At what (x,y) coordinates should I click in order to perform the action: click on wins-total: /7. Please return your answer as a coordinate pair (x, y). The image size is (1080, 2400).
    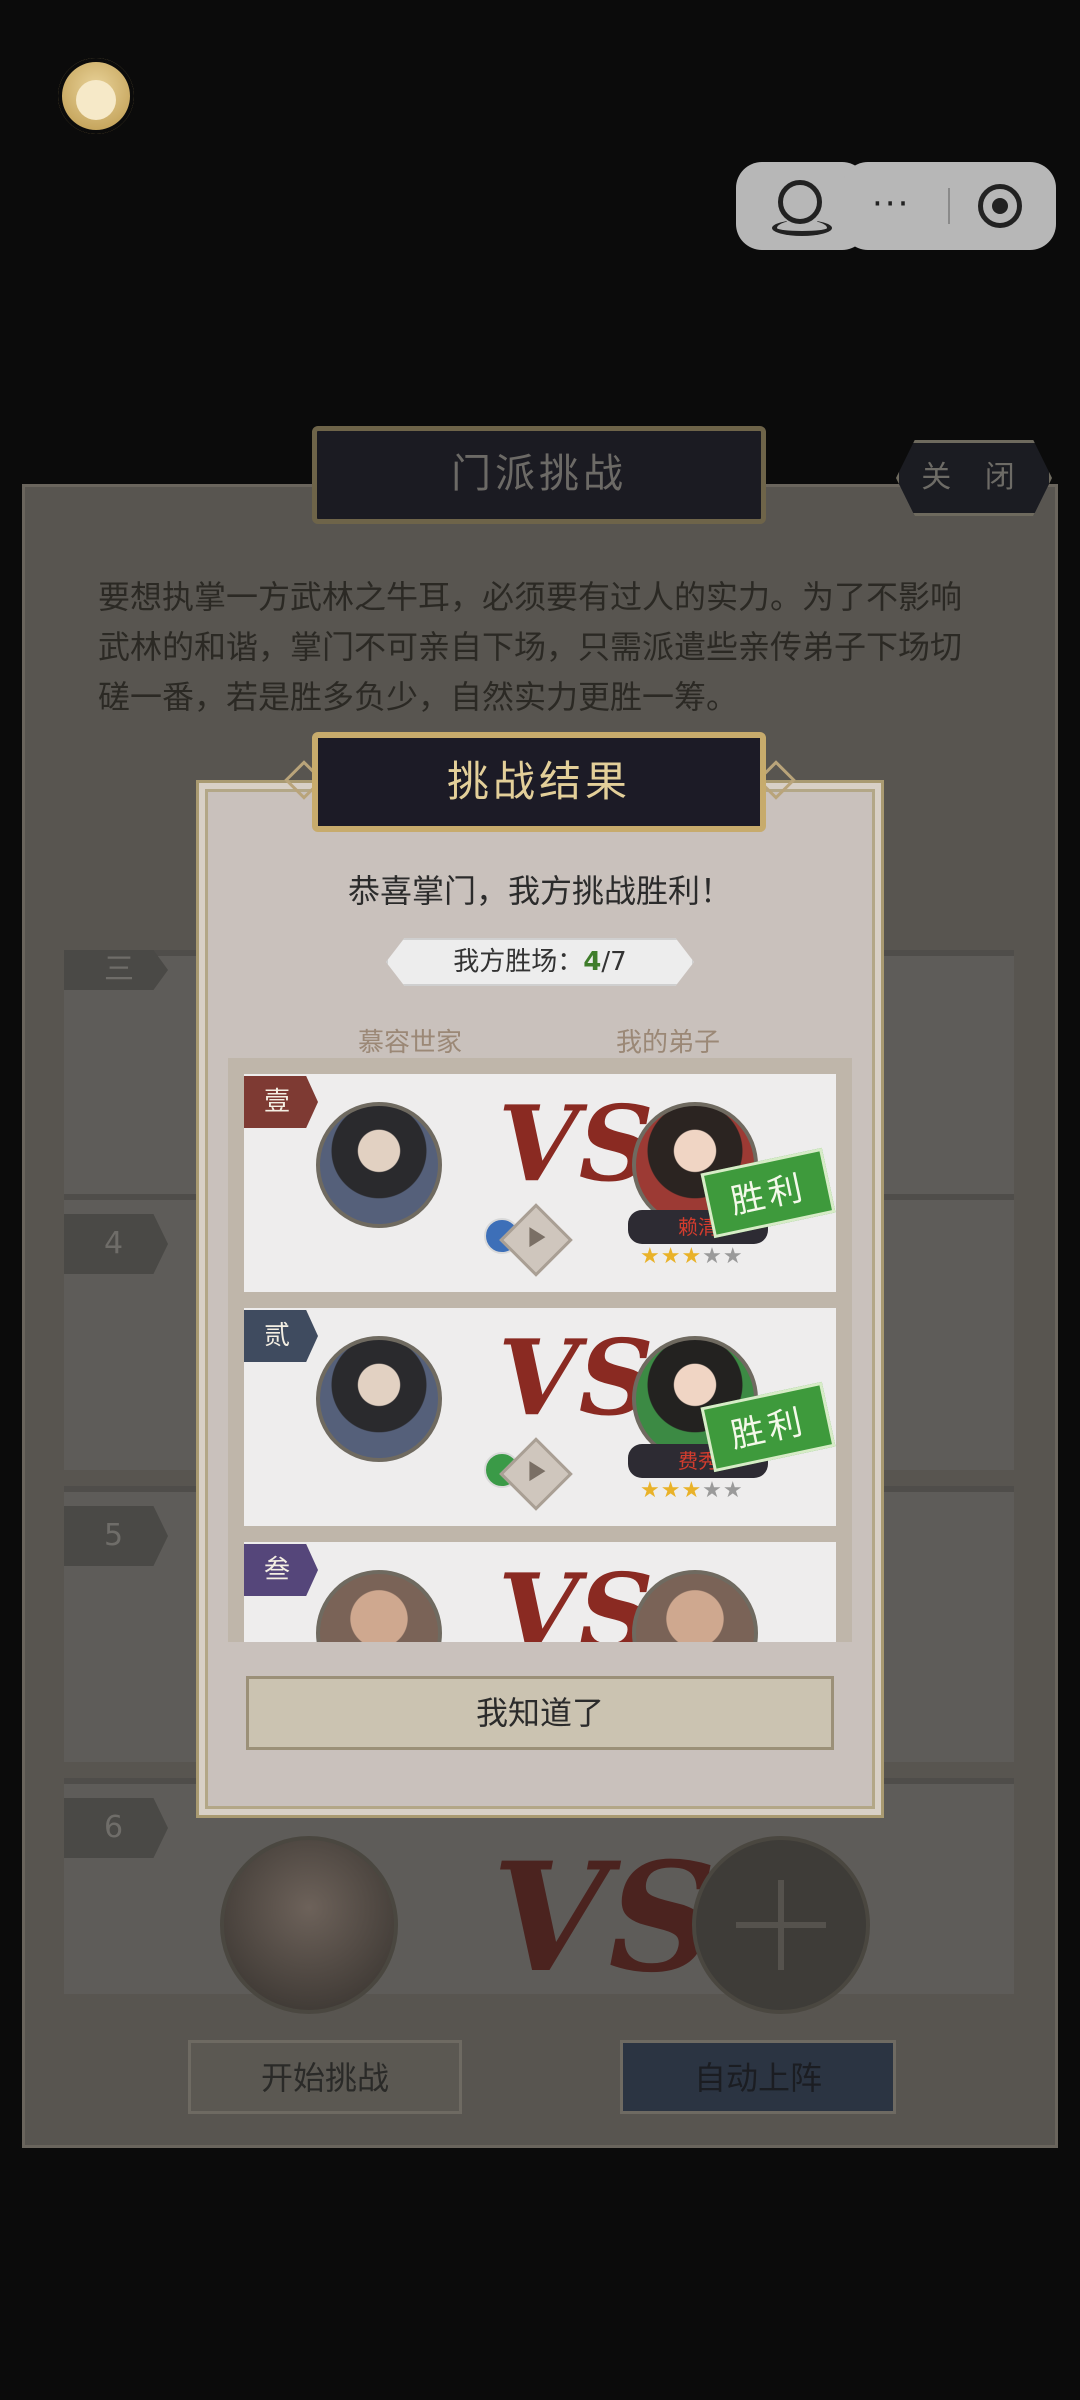
    Looking at the image, I should click on (614, 962).